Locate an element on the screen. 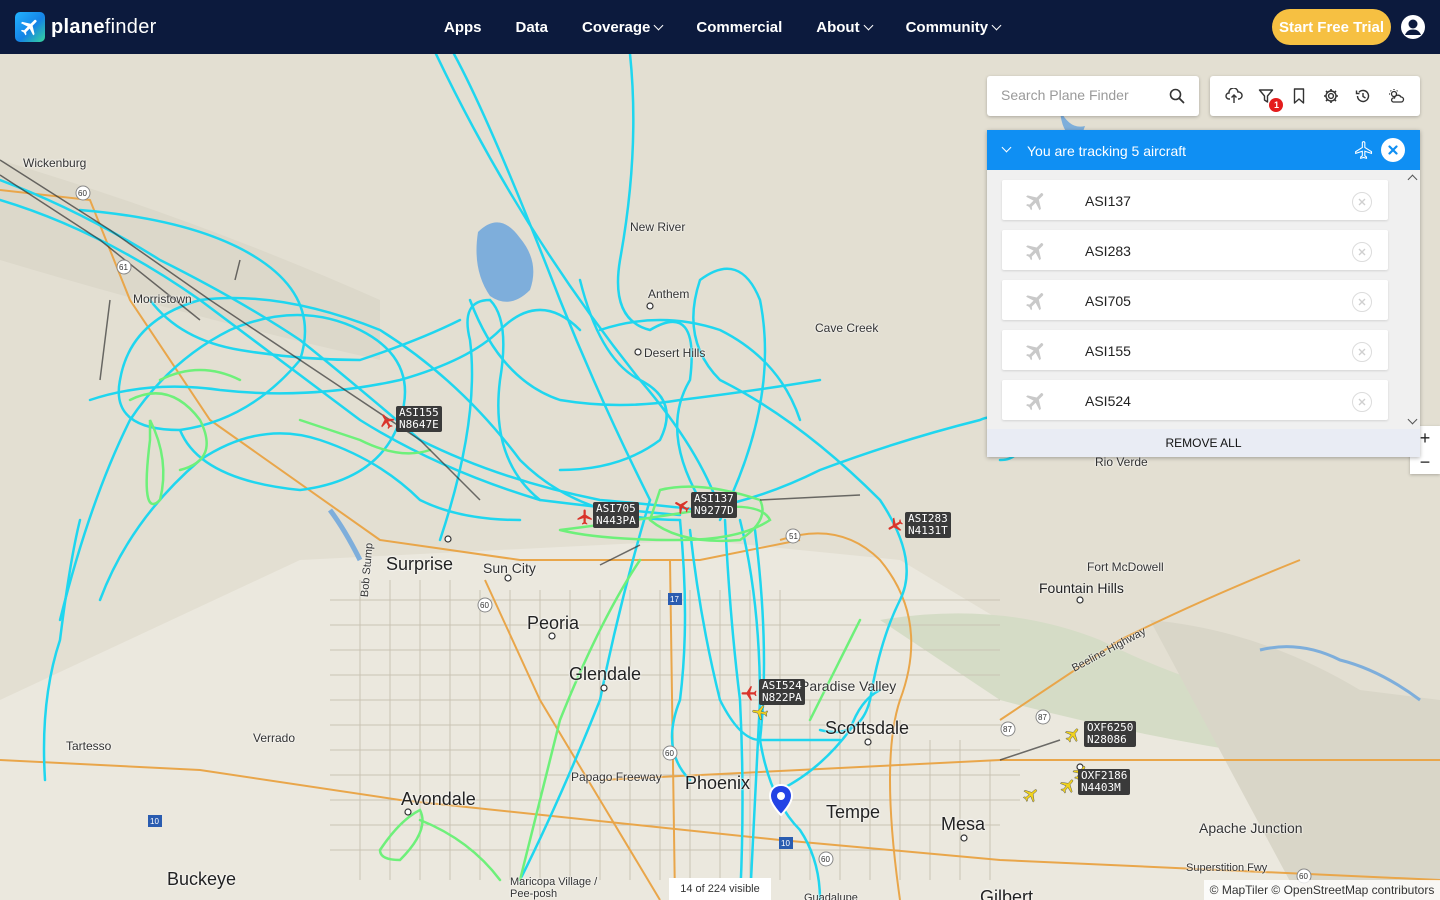  filter-icon: 1 is located at coordinates (1269, 98).